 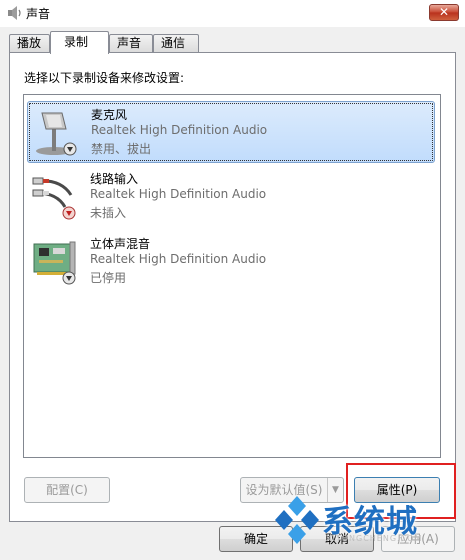 What do you see at coordinates (14, 13) in the screenshot?
I see `speaker-icon` at bounding box center [14, 13].